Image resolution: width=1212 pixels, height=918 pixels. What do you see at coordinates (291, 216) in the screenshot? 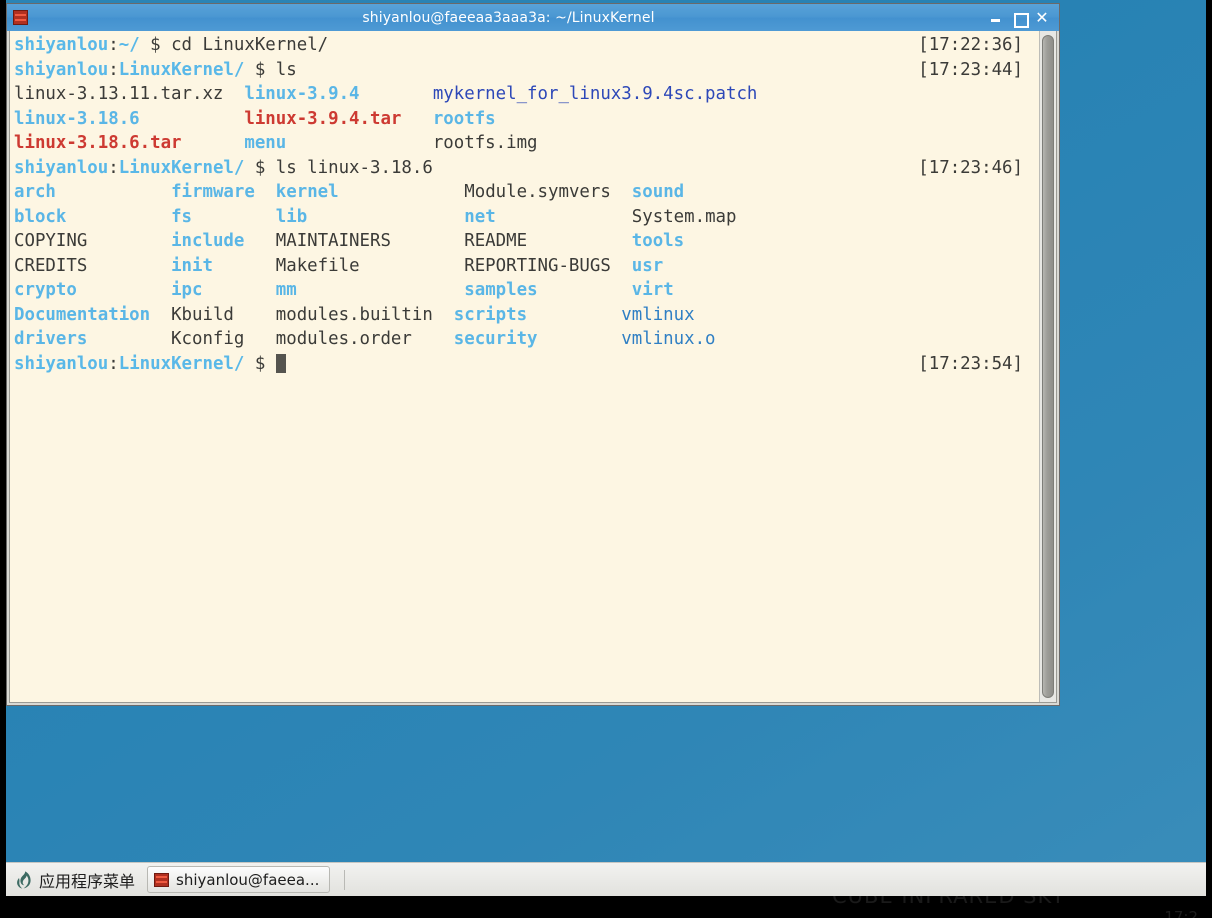
I see `terminal-text-segment: lib` at bounding box center [291, 216].